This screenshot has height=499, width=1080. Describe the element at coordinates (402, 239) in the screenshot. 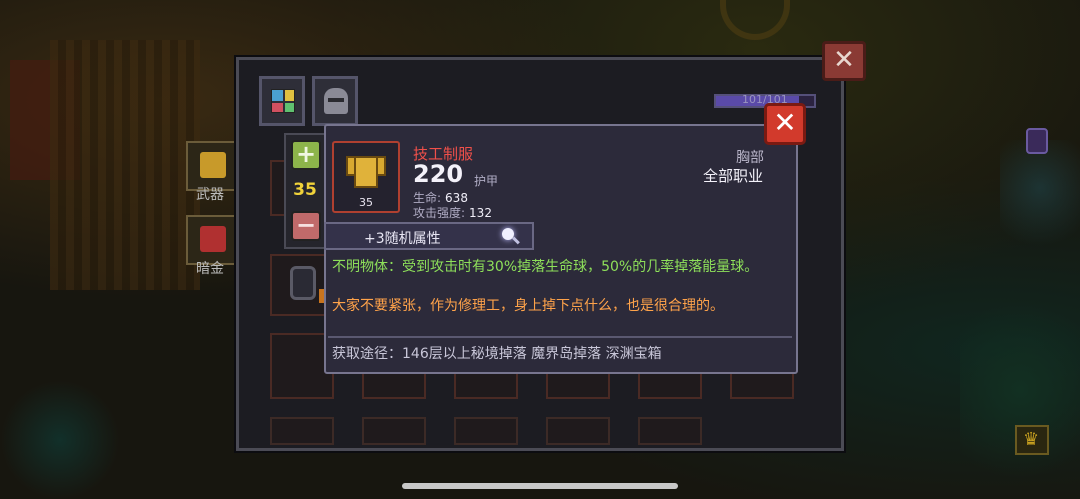

I see `random-attributes-label: +3随机属性` at that location.